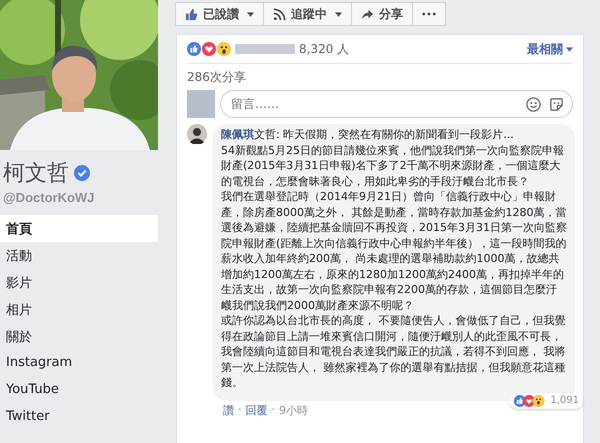  What do you see at coordinates (209, 49) in the screenshot?
I see `reactions-icon` at bounding box center [209, 49].